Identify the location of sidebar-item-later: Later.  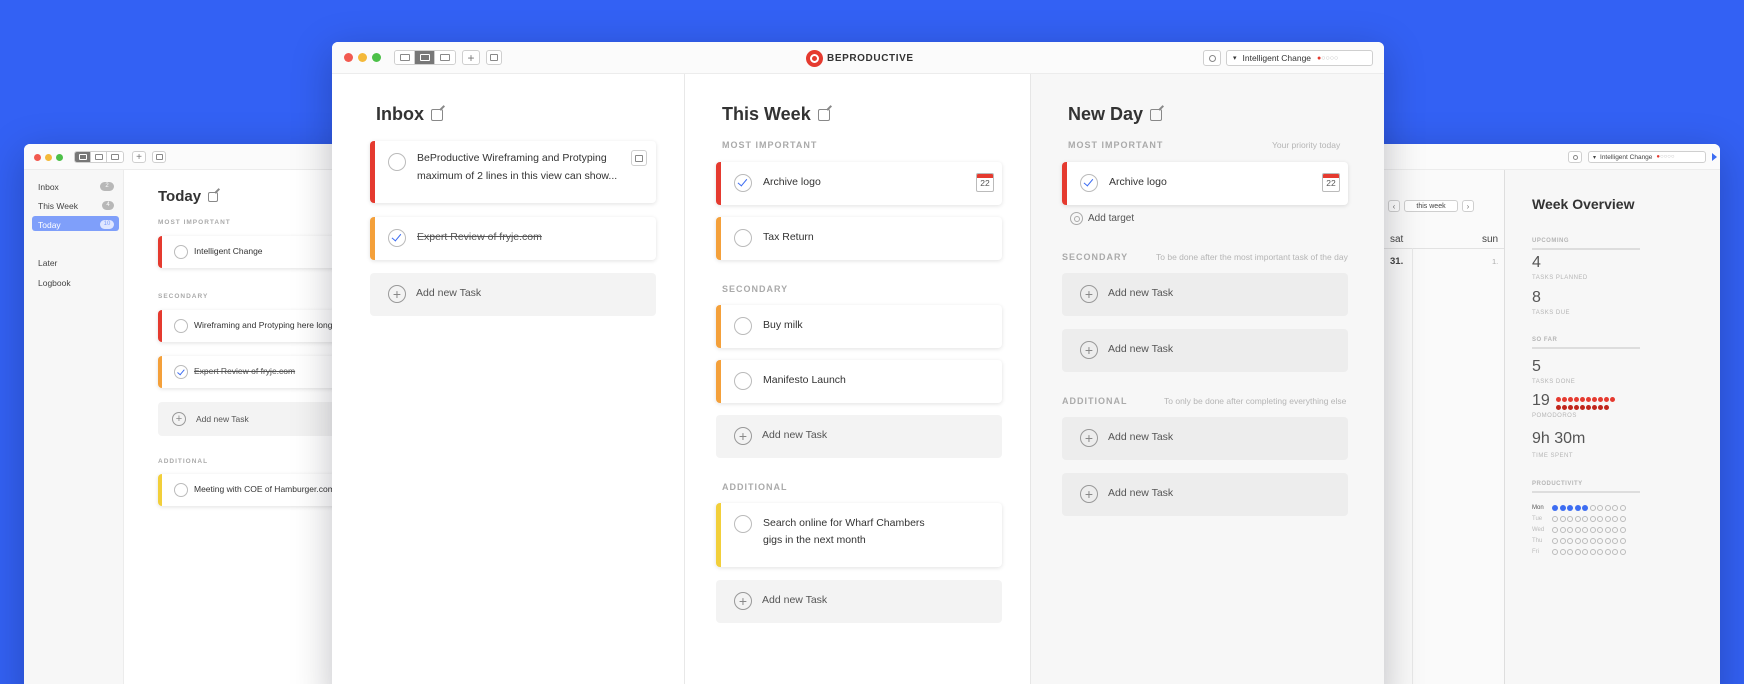
(47, 263).